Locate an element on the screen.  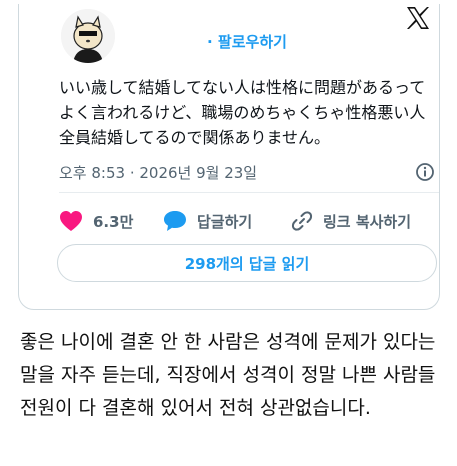
link-icon is located at coordinates (302, 221).